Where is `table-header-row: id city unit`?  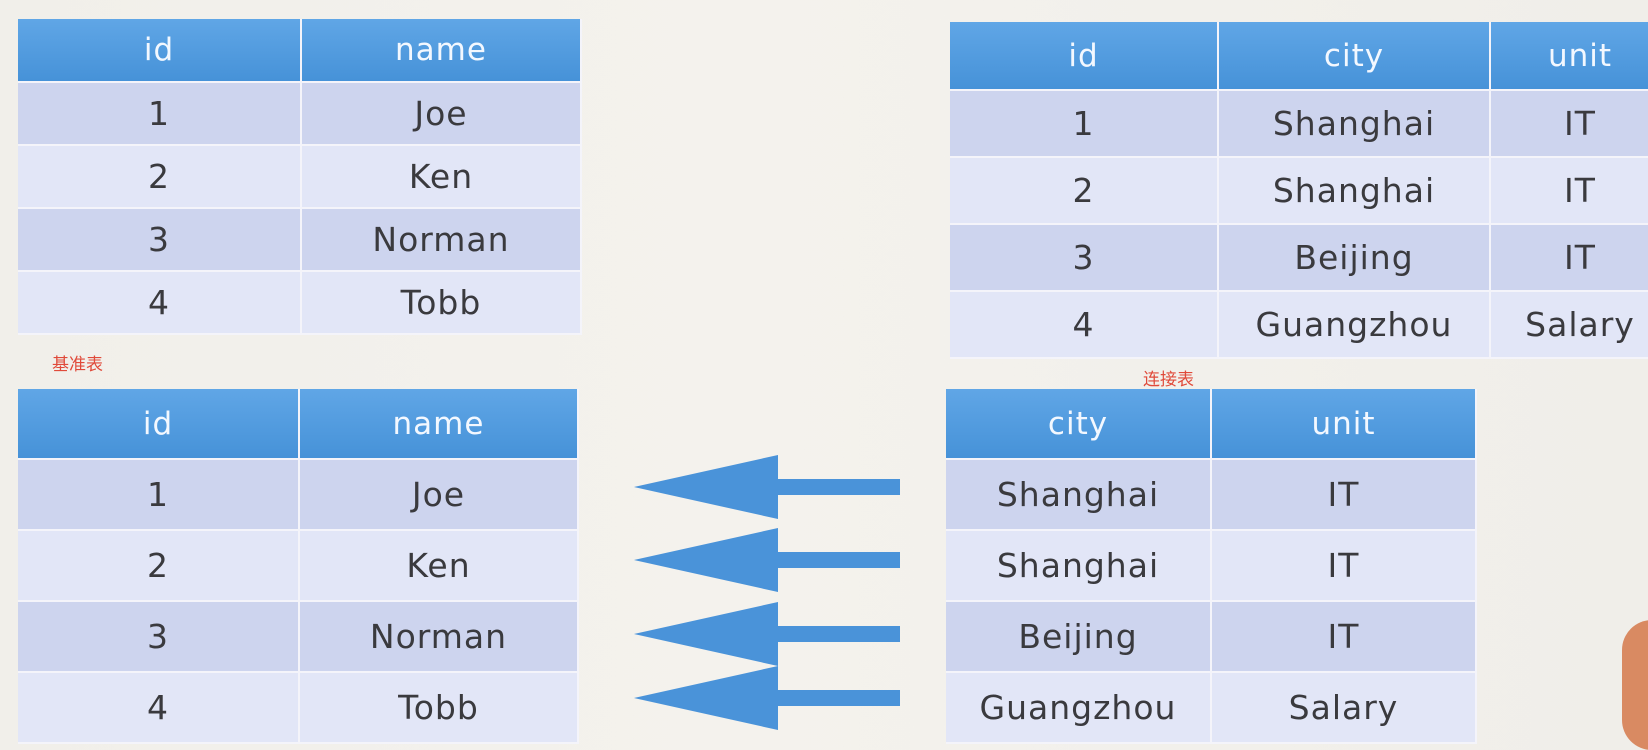
table-header-row: id city unit is located at coordinates (1299, 56).